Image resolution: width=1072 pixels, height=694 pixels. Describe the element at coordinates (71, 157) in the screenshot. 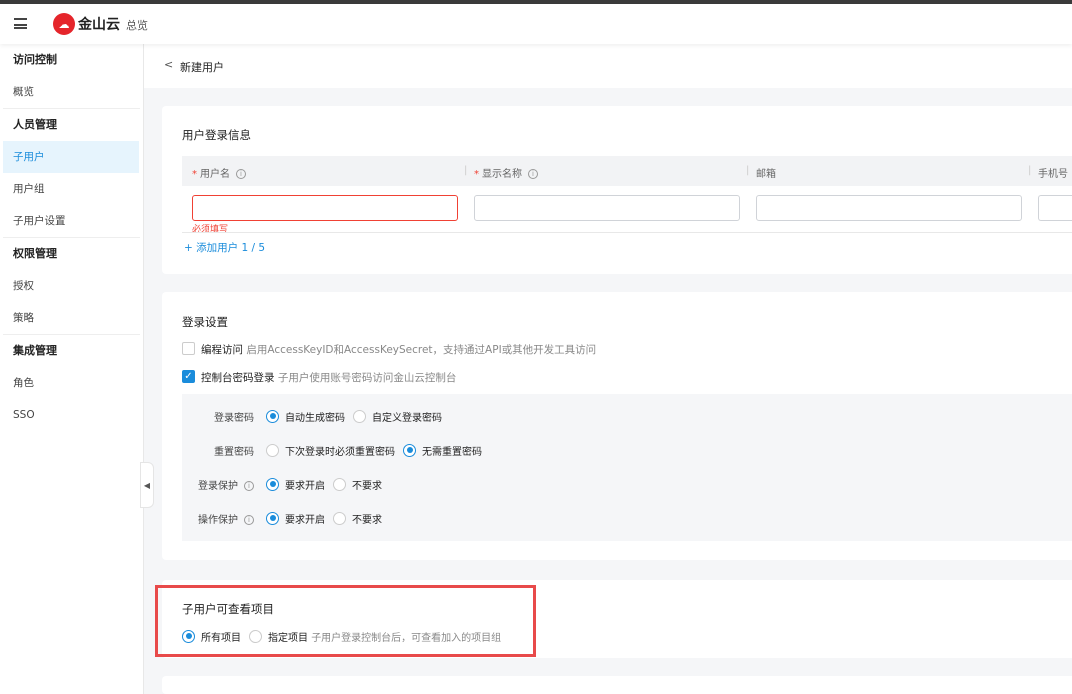

I see `sidebar-item-subusers: 子用户` at that location.